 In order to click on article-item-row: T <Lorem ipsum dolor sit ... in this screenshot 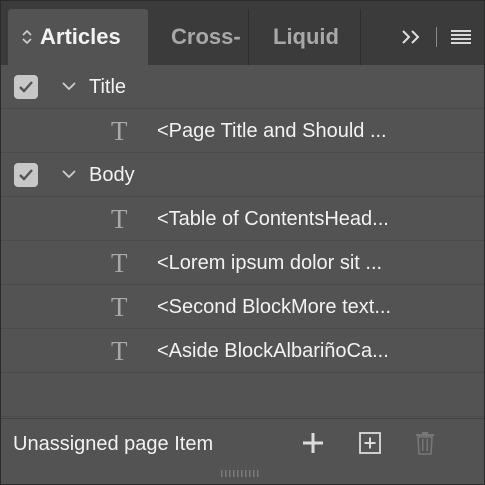, I will do `click(242, 263)`.